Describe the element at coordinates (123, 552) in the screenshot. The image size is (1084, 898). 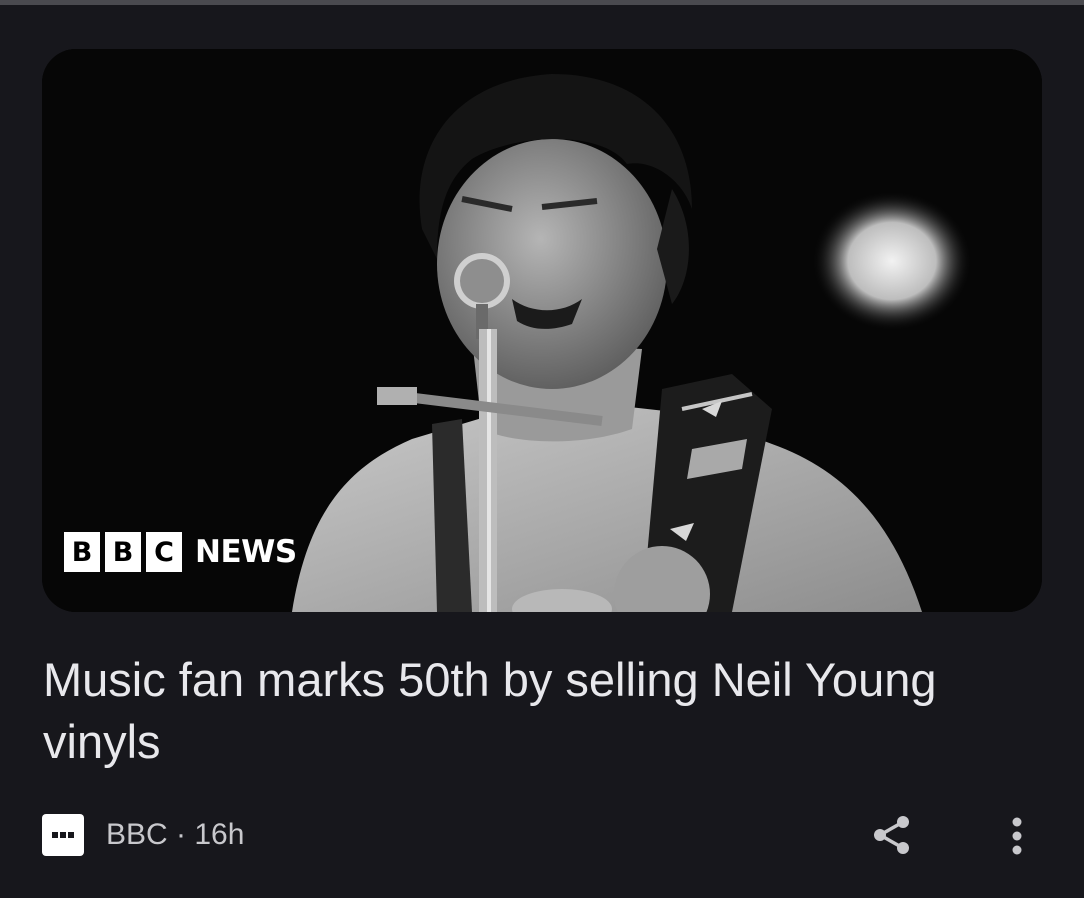
I see `bbc-block-b2: B` at that location.